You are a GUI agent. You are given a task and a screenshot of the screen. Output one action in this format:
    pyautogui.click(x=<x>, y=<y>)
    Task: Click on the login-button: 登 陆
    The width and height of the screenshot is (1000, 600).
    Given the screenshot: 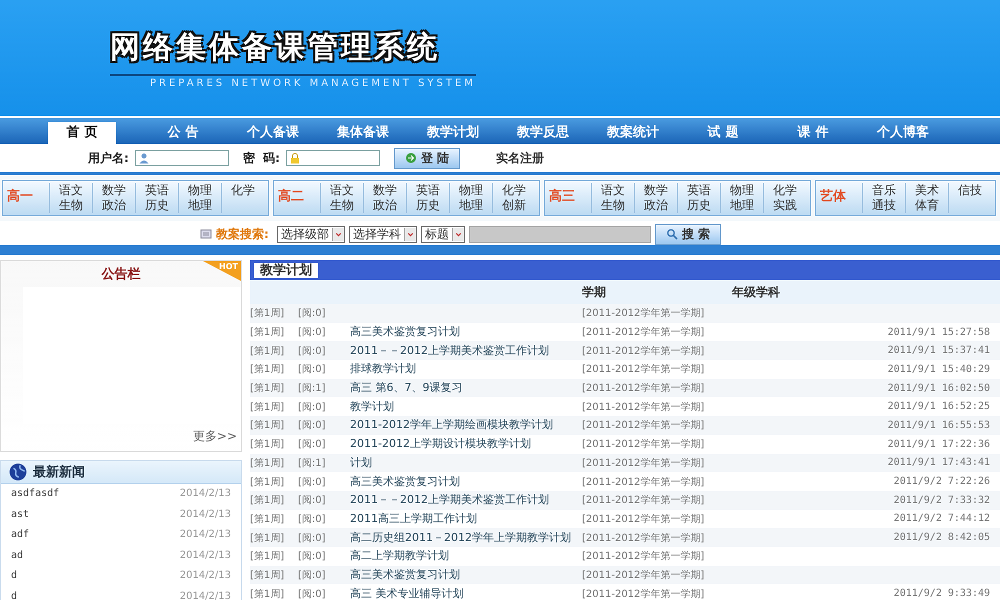 What is the action you would take?
    pyautogui.click(x=427, y=158)
    